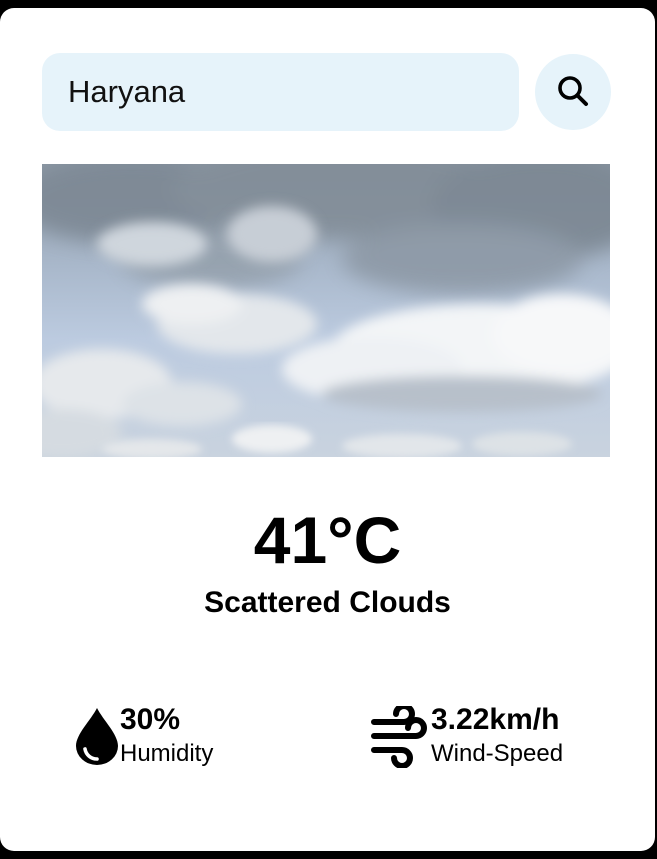 The height and width of the screenshot is (859, 657). Describe the element at coordinates (150, 719) in the screenshot. I see `humidity-value: 30%` at that location.